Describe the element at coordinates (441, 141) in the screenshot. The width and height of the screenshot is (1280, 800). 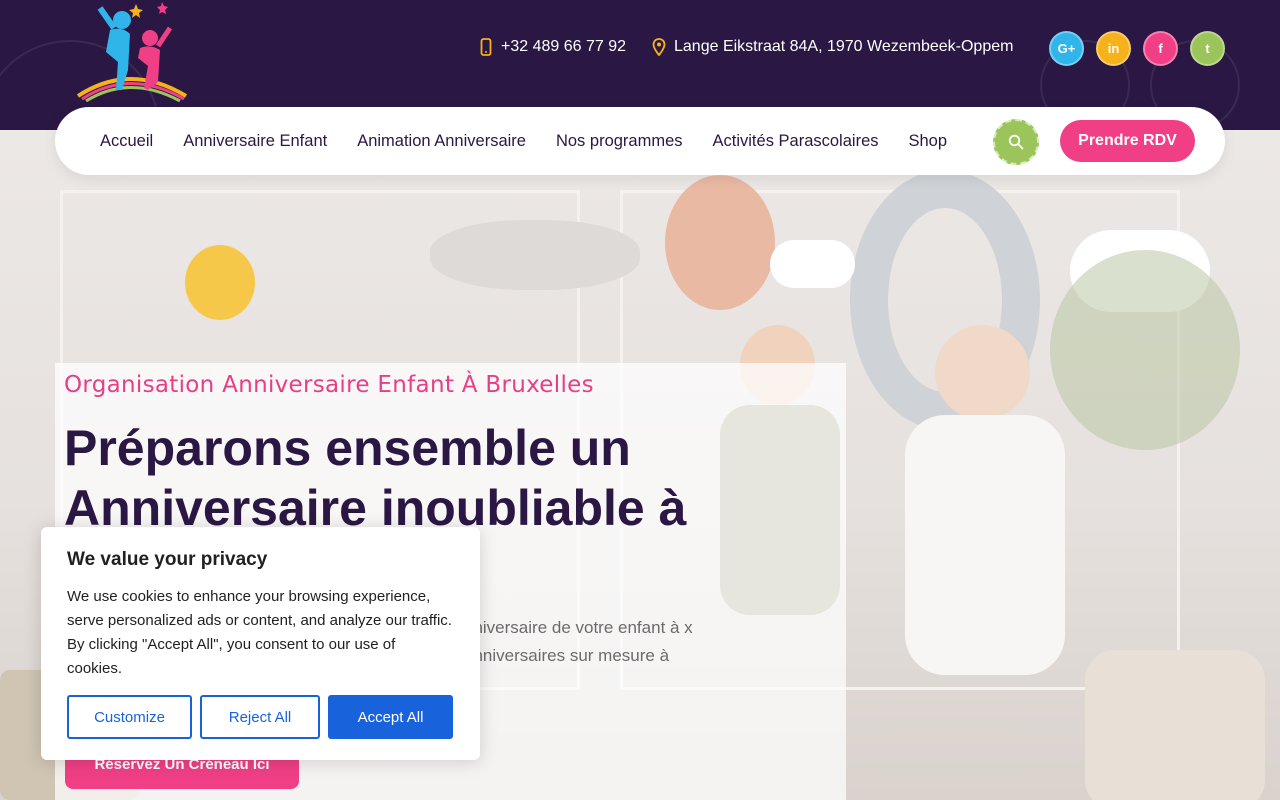
I see `nav-item-animation-anniversaire: Animation Anniversaire` at that location.